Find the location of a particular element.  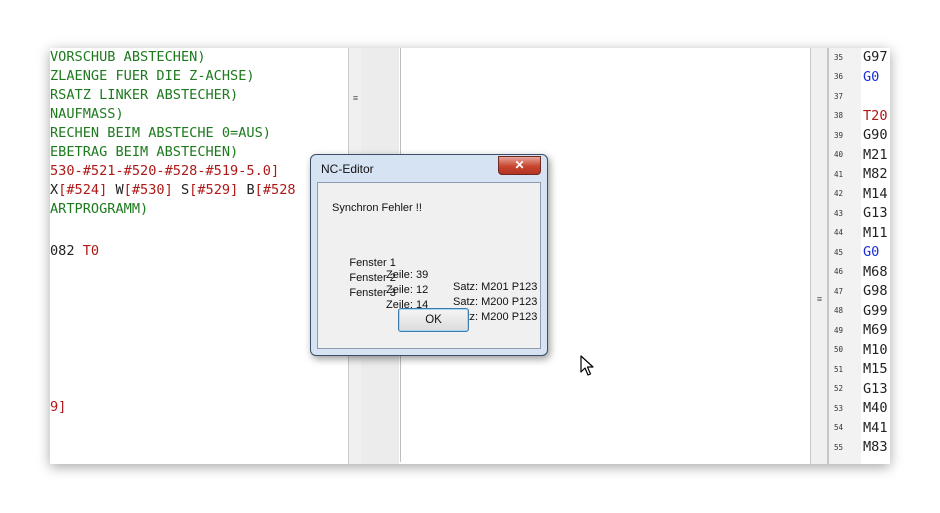

code-text: T20 is located at coordinates (875, 115).